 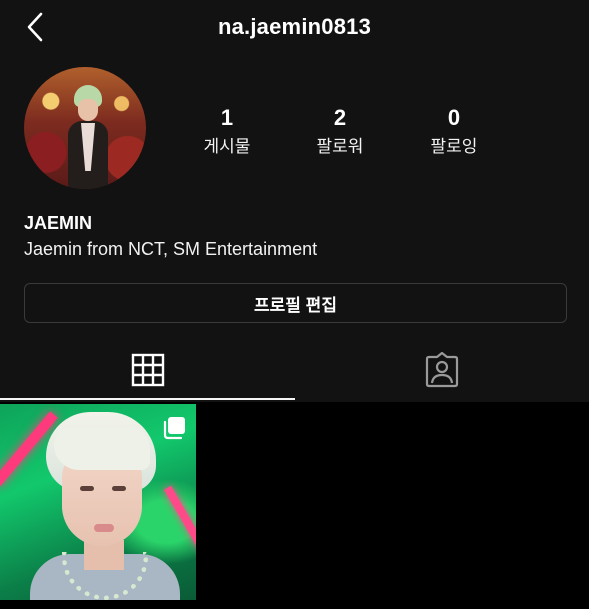 I want to click on profile-username: na.jaemin0813, so click(x=294, y=26).